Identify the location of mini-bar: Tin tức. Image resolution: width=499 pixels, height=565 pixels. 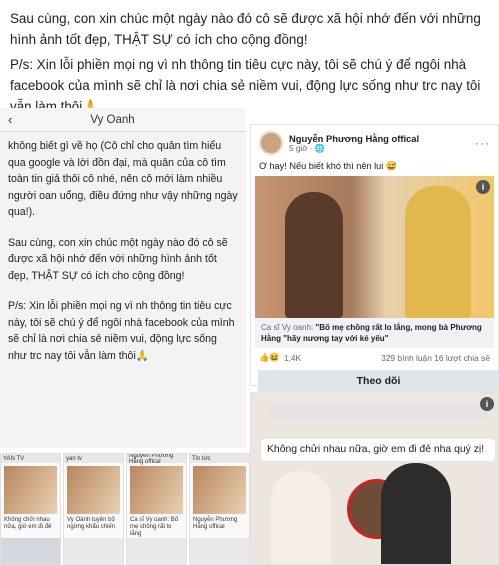
(219, 458).